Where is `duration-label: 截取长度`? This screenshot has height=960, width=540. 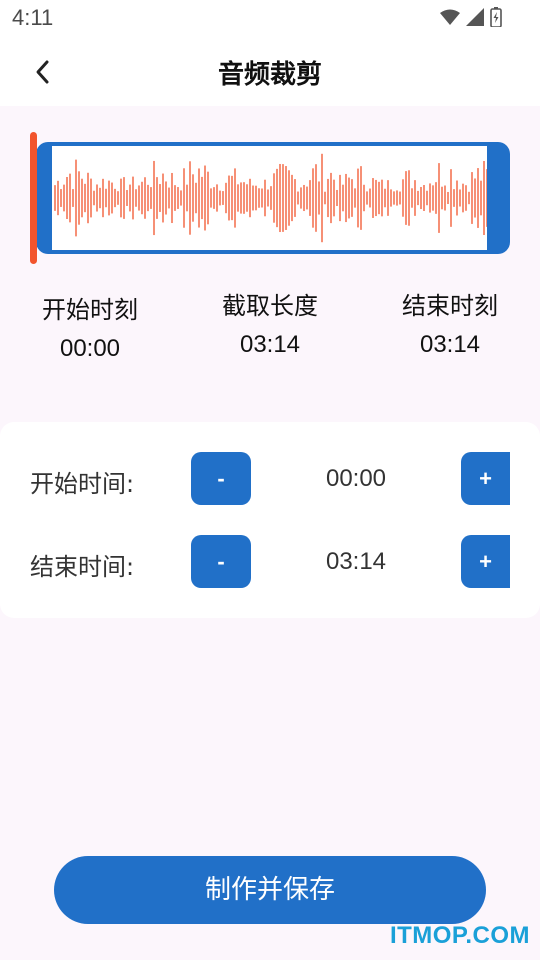 duration-label: 截取长度 is located at coordinates (270, 306).